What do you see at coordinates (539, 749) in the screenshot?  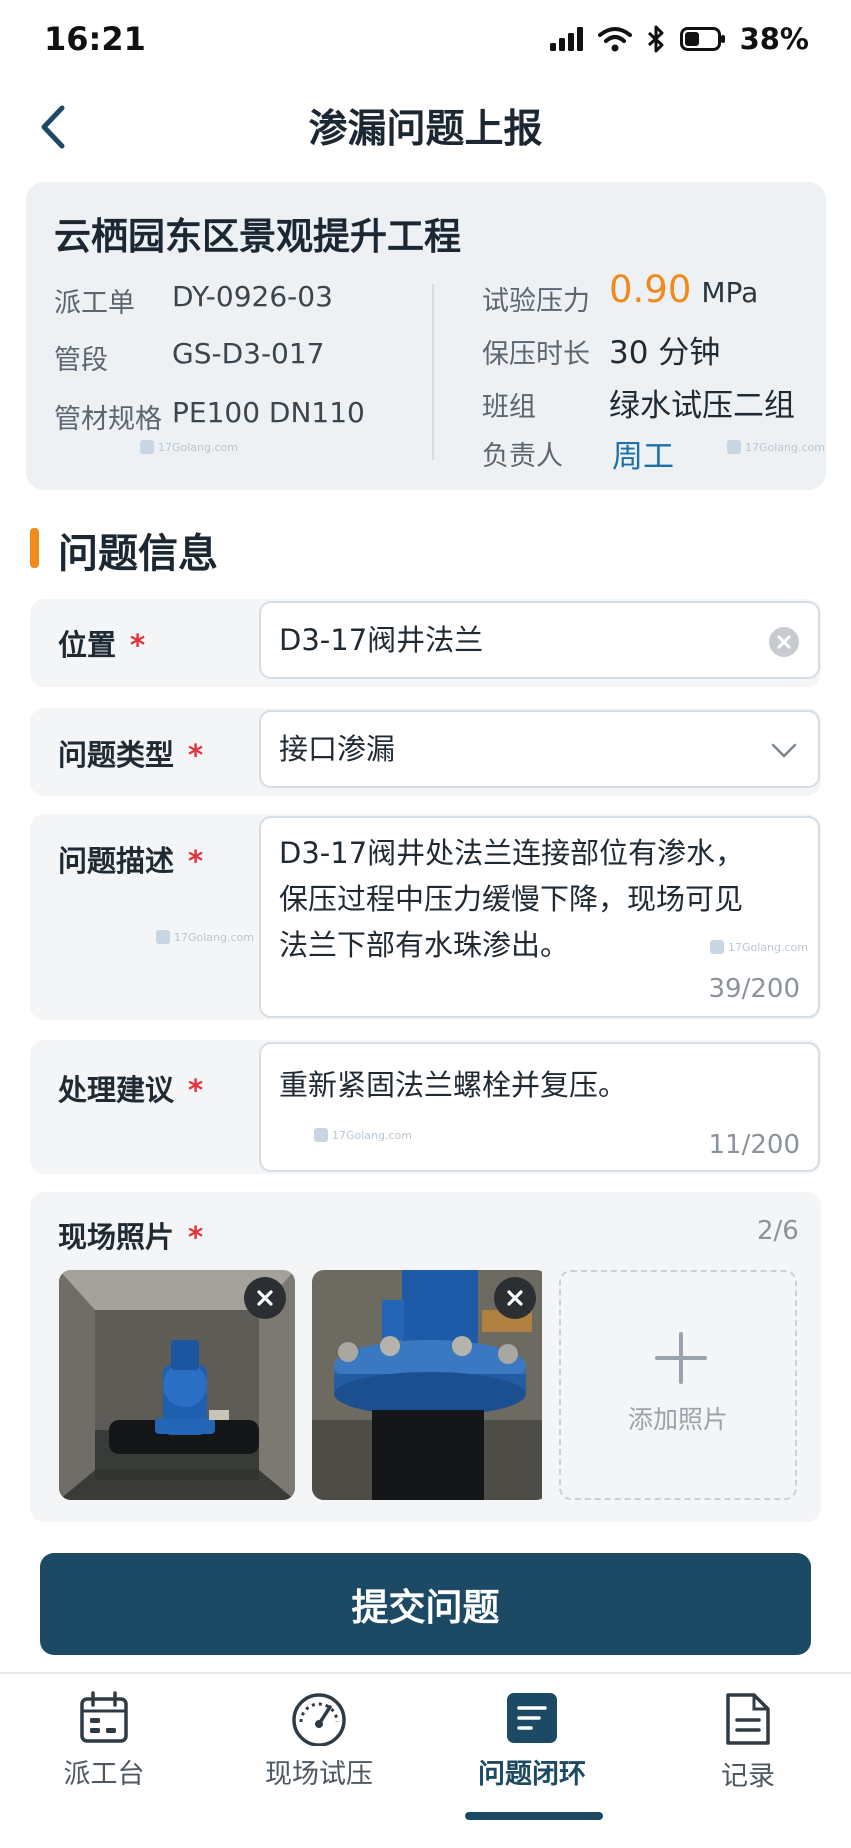 I see `issue-type-select: 接口渗漏` at bounding box center [539, 749].